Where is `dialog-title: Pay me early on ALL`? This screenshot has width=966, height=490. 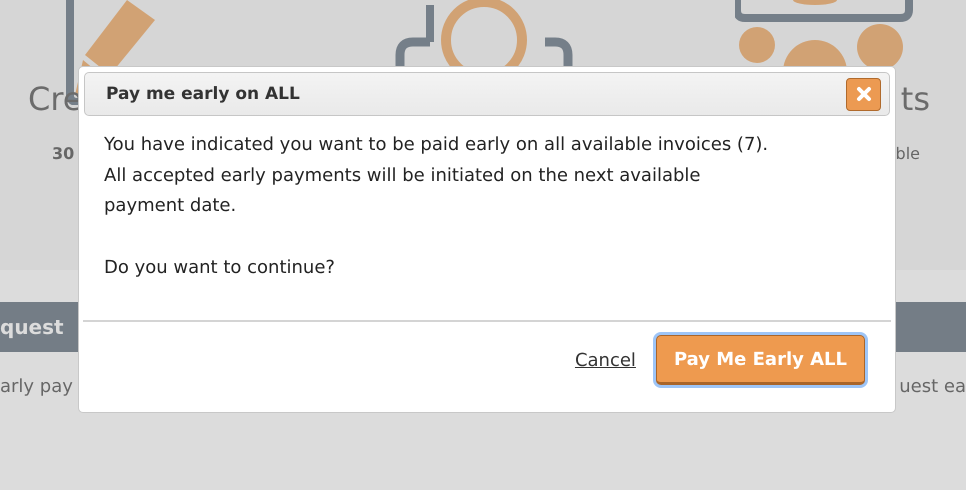 dialog-title: Pay me early on ALL is located at coordinates (203, 94).